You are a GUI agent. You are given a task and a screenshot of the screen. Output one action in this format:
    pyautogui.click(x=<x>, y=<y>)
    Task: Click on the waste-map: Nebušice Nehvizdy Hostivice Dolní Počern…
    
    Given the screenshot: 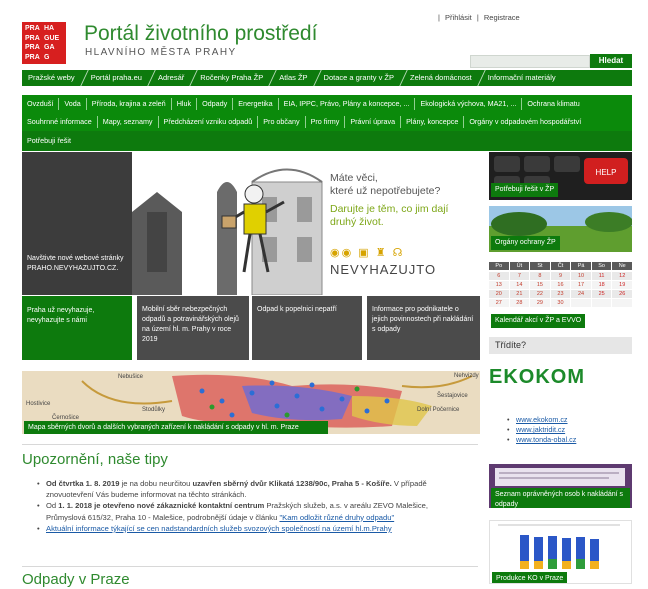 What is the action you would take?
    pyautogui.click(x=251, y=402)
    